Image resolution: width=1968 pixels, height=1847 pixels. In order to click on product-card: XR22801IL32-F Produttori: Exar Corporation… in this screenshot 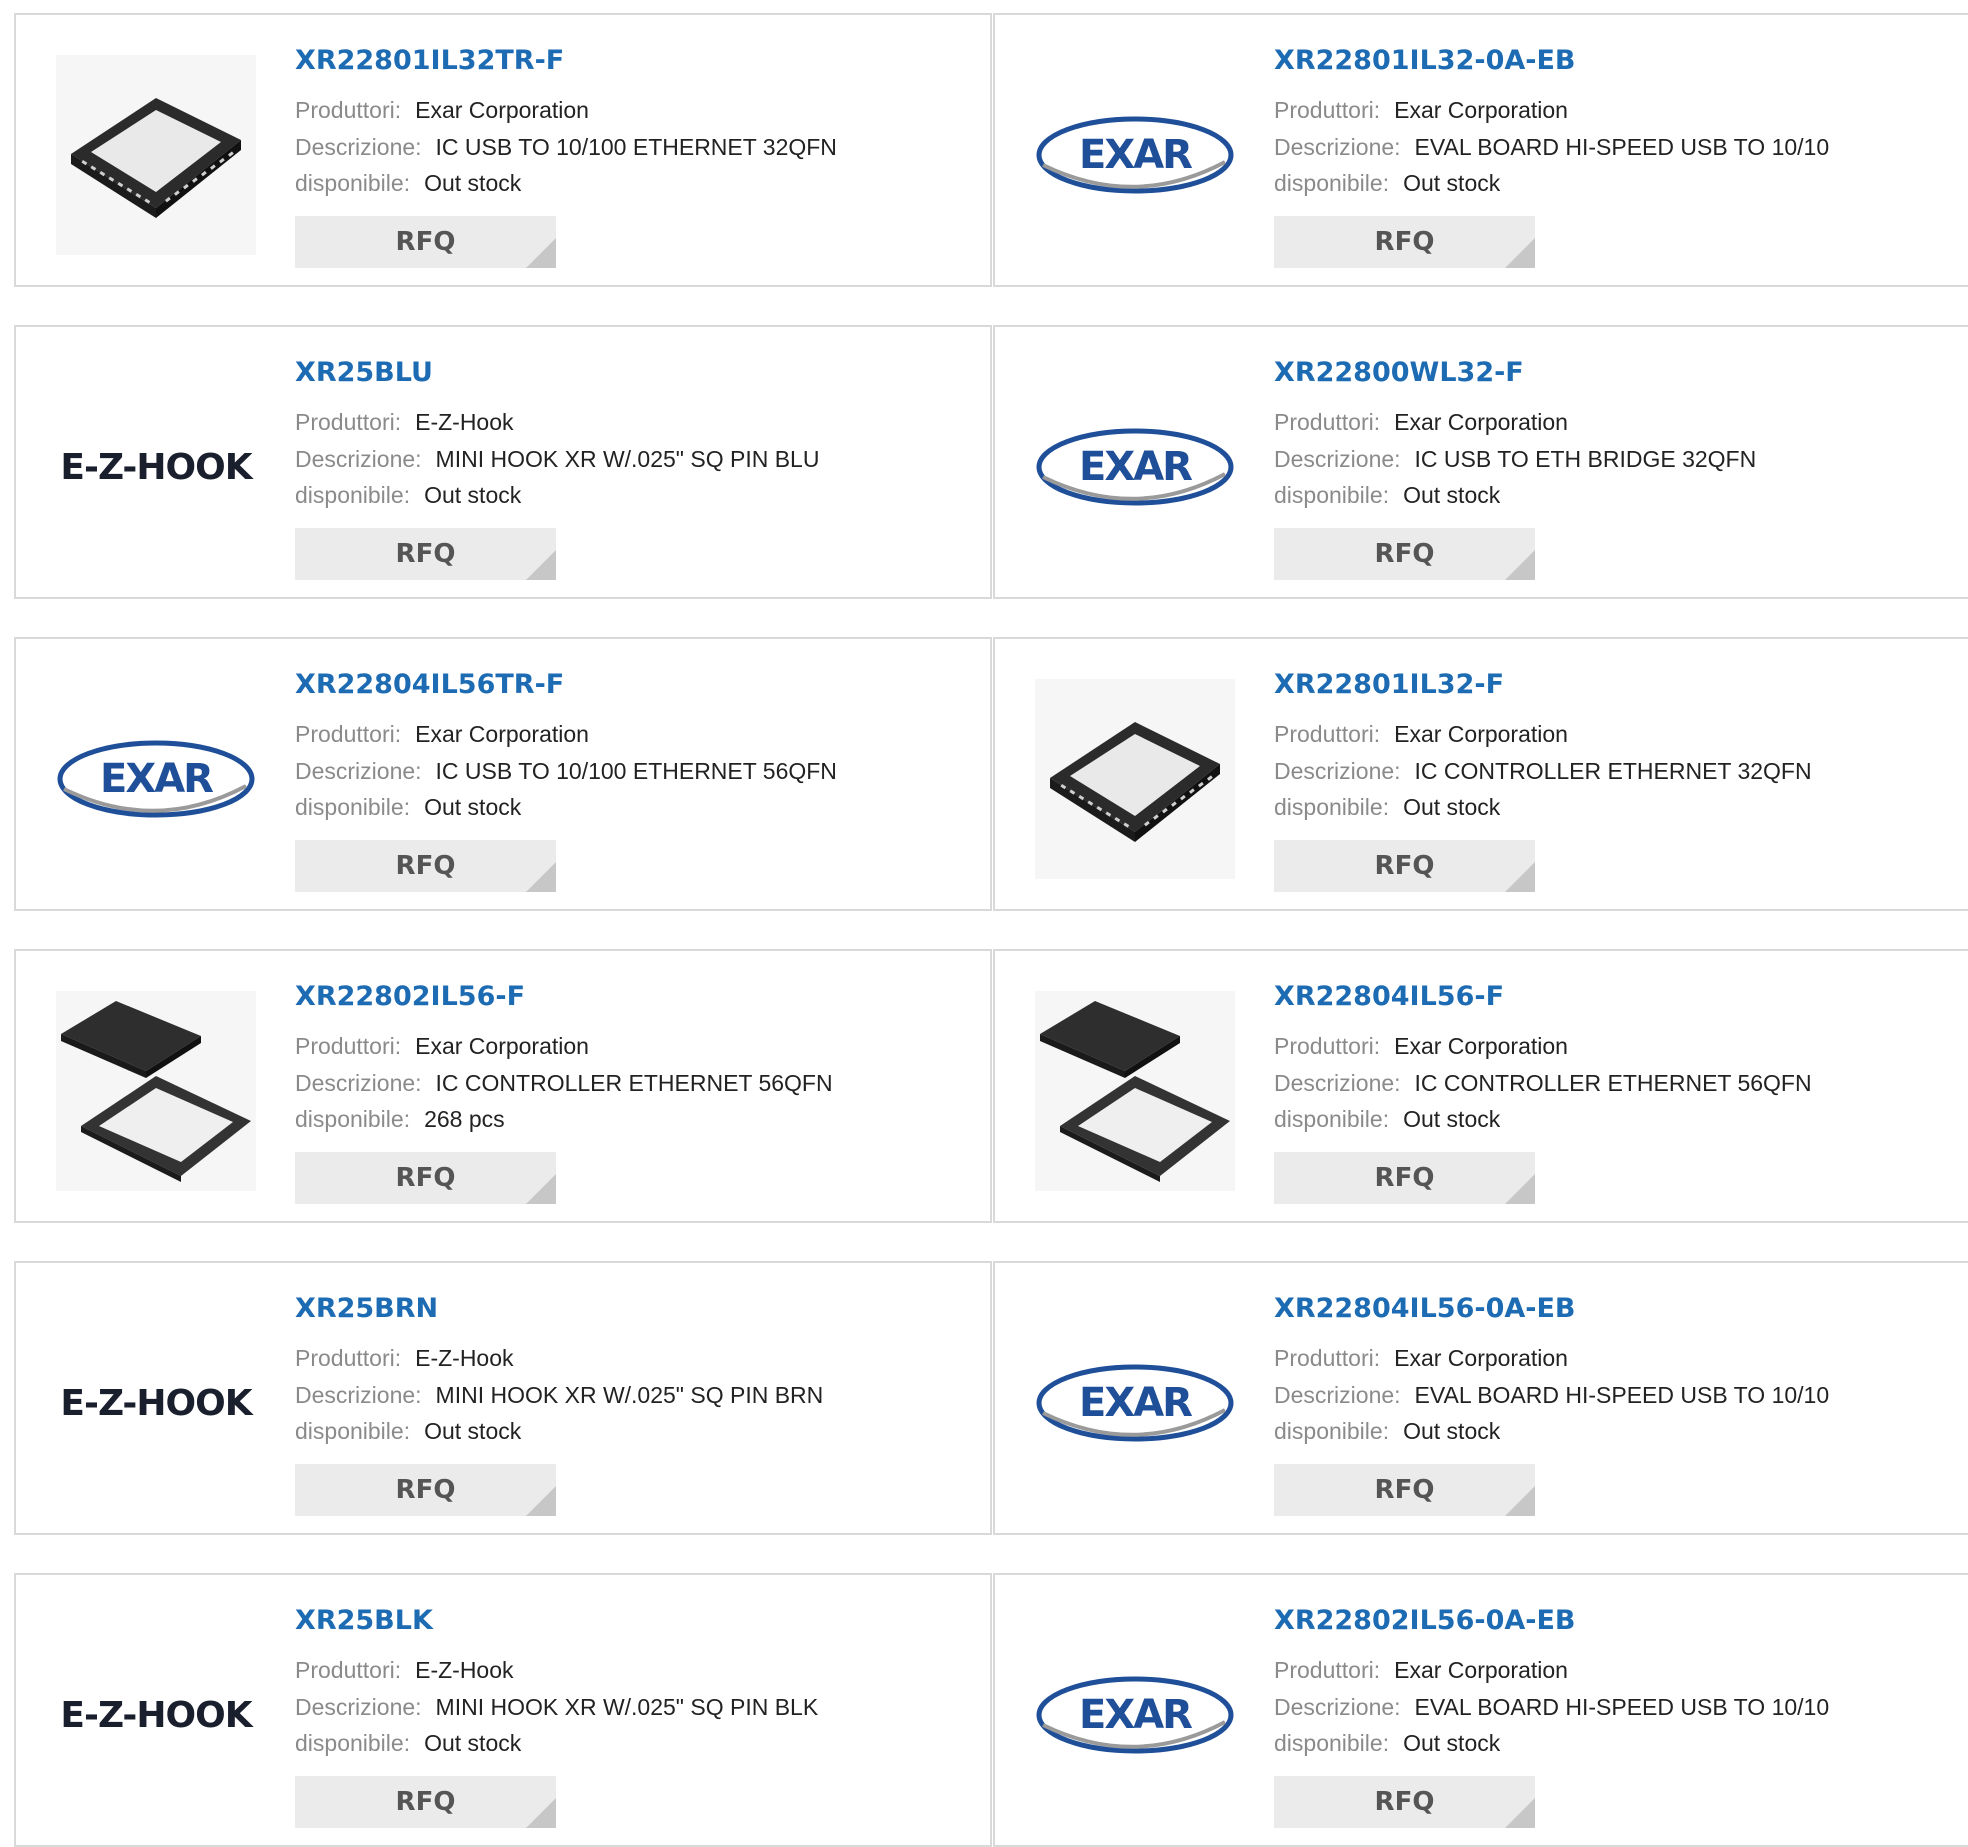, I will do `click(1480, 774)`.